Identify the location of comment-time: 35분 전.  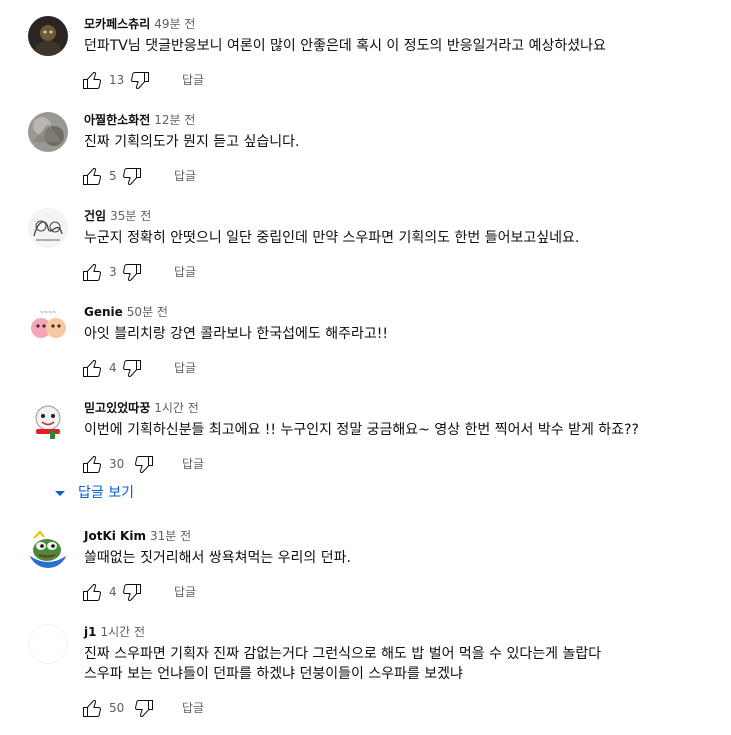
(130, 216).